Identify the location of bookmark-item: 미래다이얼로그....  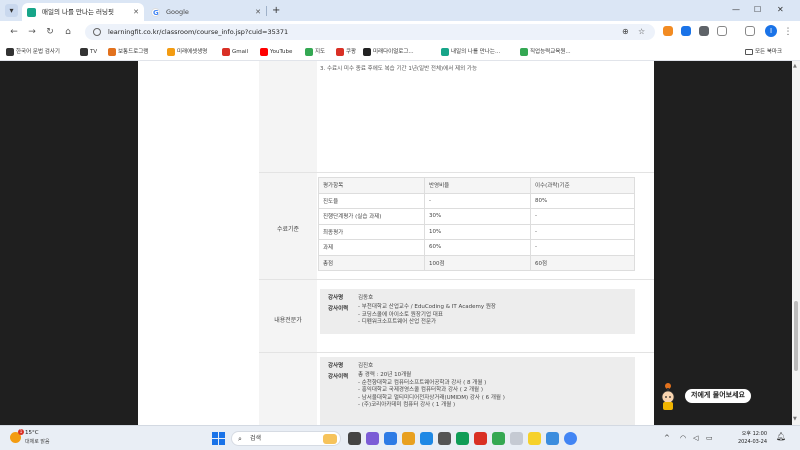
(388, 52).